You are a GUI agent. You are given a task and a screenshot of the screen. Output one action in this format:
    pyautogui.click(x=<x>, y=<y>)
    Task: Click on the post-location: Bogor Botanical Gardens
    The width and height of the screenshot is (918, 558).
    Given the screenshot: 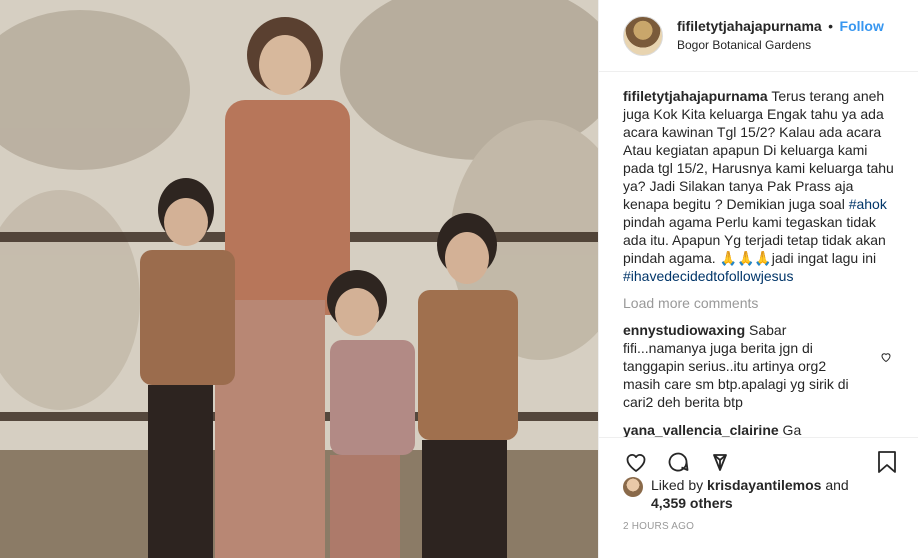 What is the action you would take?
    pyautogui.click(x=780, y=45)
    